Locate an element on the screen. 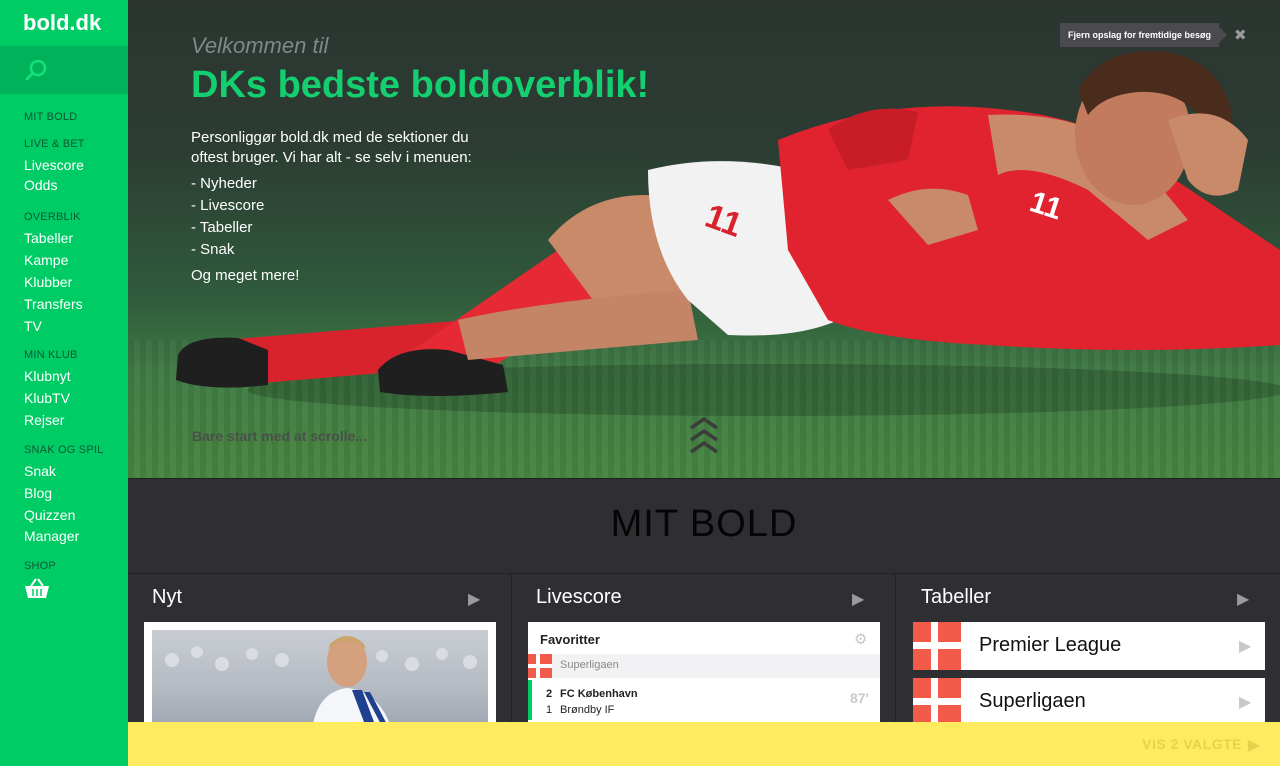 The image size is (1280, 766). hero-more: Og meget mere! is located at coordinates (245, 275).